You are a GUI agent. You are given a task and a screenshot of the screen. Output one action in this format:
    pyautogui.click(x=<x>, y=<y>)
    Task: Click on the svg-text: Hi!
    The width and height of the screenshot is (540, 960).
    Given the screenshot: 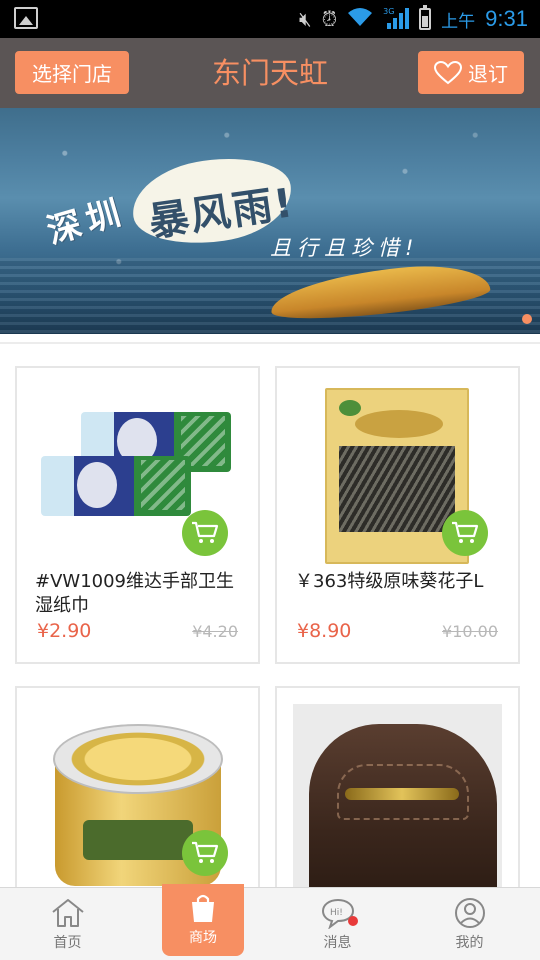 What is the action you would take?
    pyautogui.click(x=336, y=913)
    